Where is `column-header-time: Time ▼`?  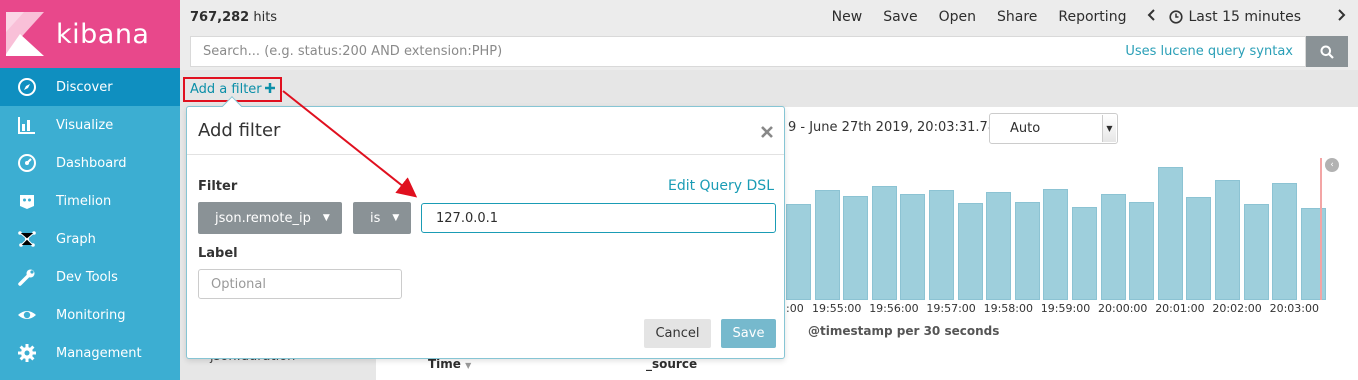
column-header-time: Time ▼ is located at coordinates (449, 364).